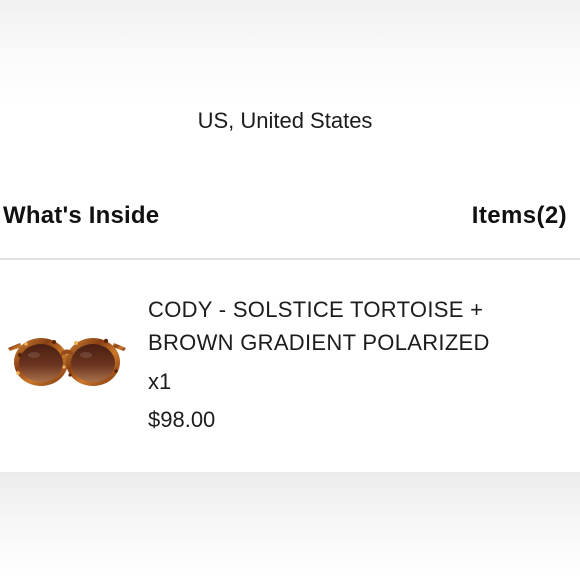 The height and width of the screenshot is (580, 580). What do you see at coordinates (290, 216) in the screenshot?
I see `whats-inside-header: What's Inside Items(2)` at bounding box center [290, 216].